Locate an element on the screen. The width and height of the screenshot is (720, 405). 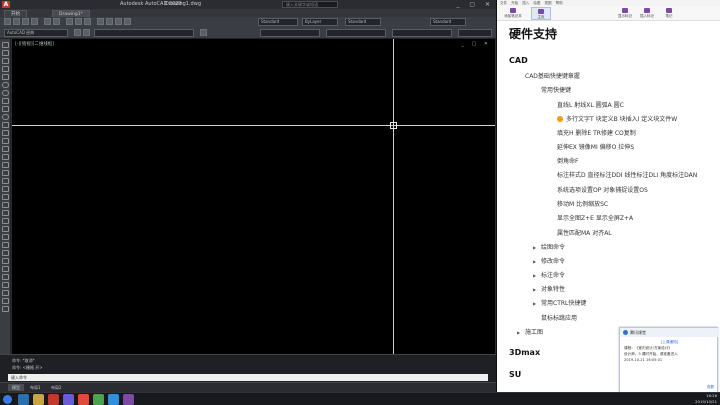
start-icon is located at coordinates (7, 399).